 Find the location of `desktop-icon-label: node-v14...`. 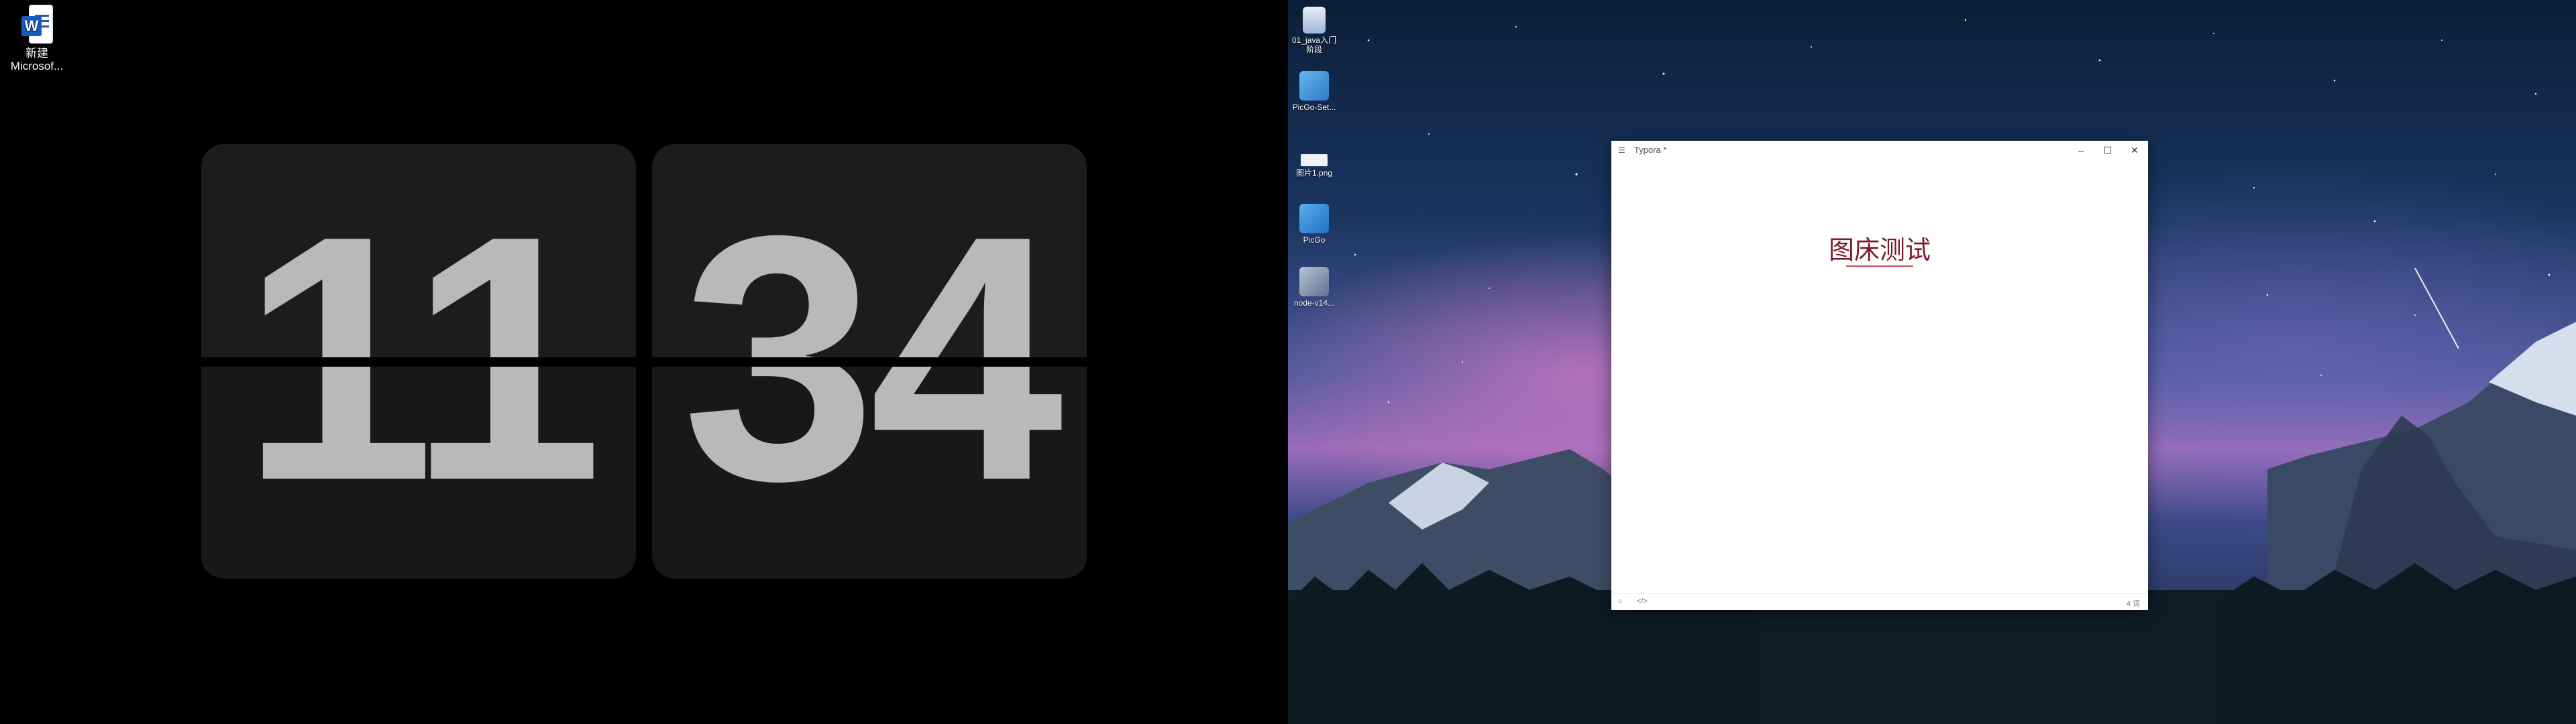

desktop-icon-label: node-v14... is located at coordinates (1314, 303).